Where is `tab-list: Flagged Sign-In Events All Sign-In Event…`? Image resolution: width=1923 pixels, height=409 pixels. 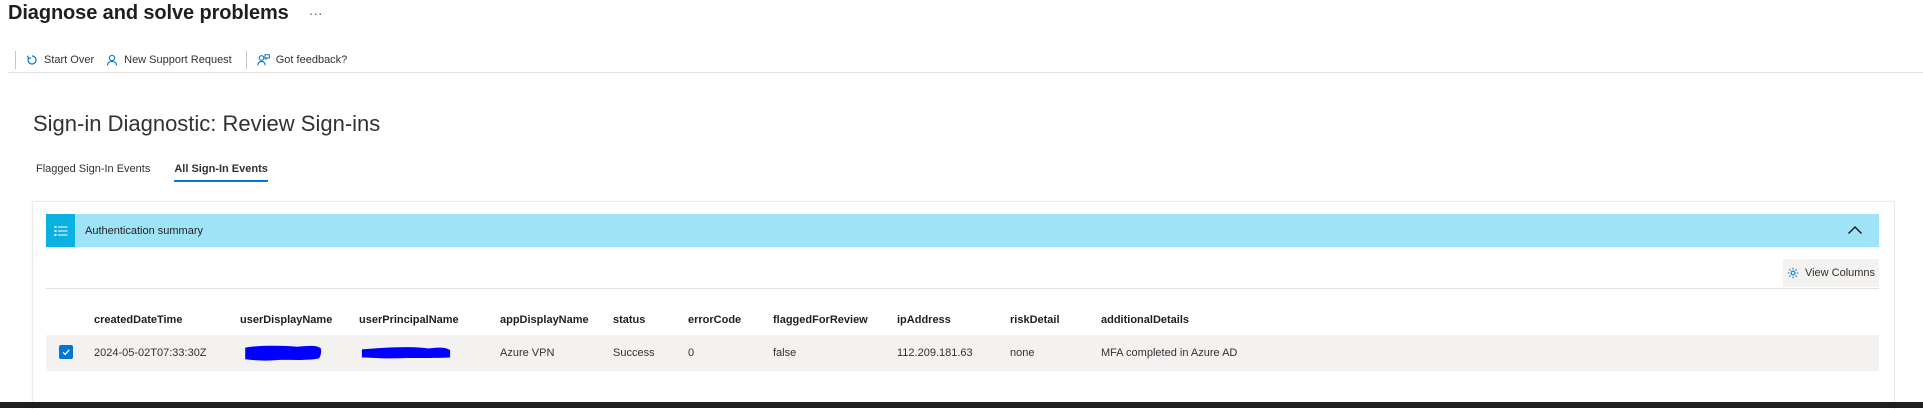
tab-list: Flagged Sign-In Events All Sign-In Event… is located at coordinates (164, 172).